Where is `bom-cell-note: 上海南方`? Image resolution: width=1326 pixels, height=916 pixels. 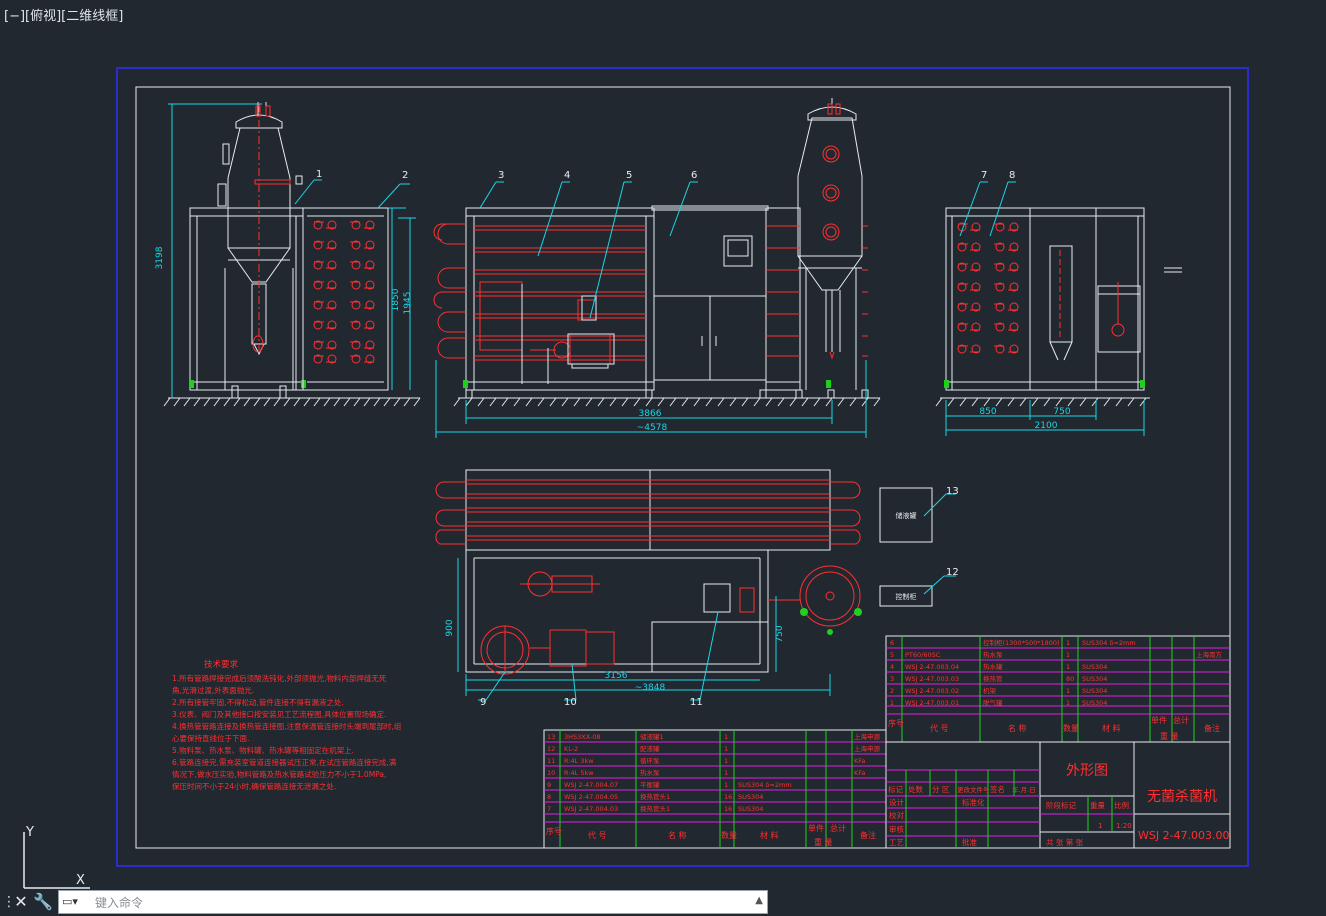 bom-cell-note: 上海南方 is located at coordinates (1209, 654).